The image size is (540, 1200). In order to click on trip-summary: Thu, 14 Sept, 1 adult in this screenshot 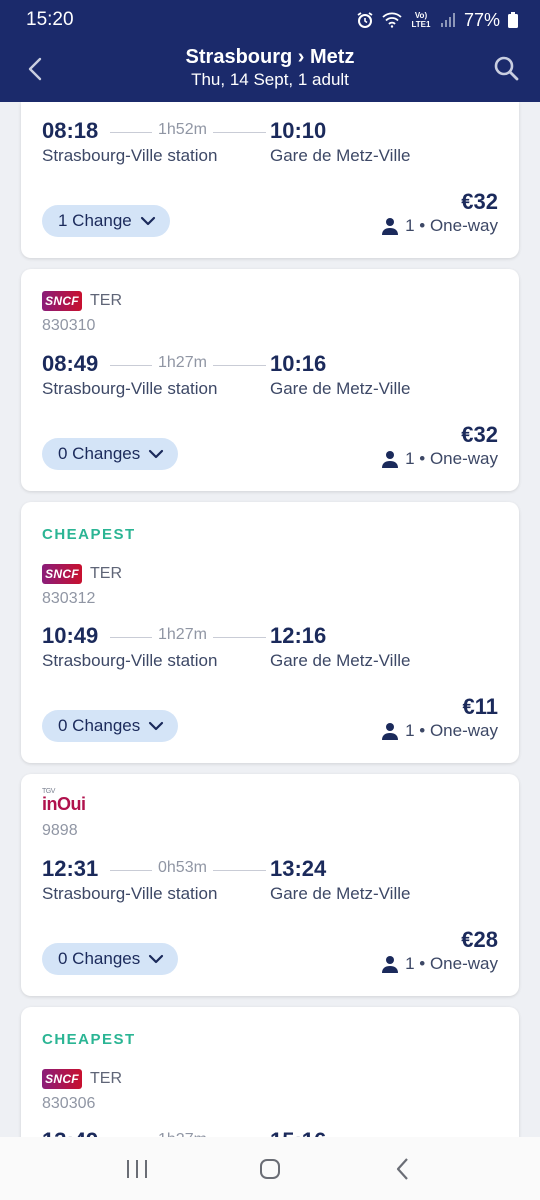, I will do `click(270, 79)`.